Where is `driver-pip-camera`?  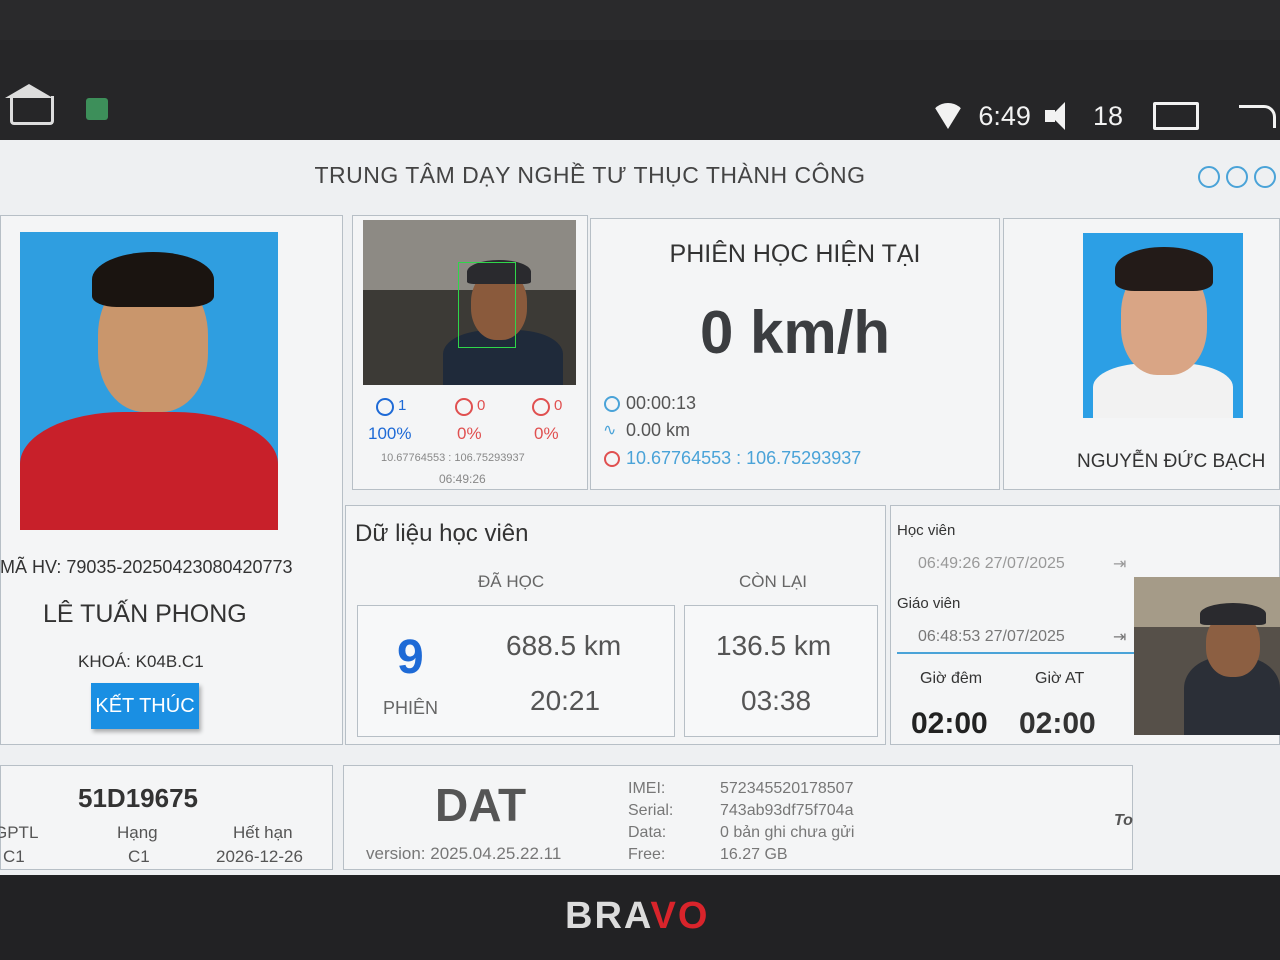
driver-pip-camera is located at coordinates (1207, 656).